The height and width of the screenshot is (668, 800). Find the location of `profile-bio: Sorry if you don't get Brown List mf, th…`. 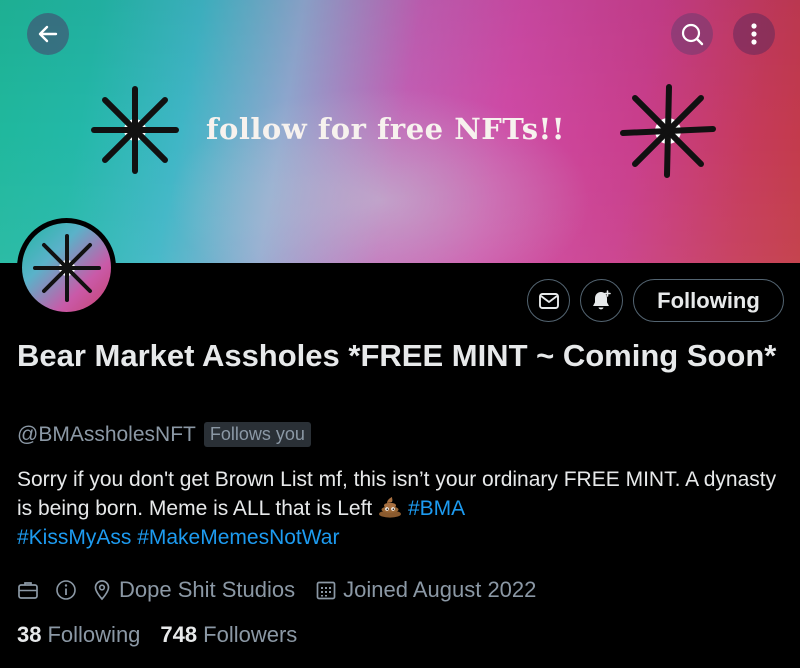

profile-bio: Sorry if you don't get Brown List mf, th… is located at coordinates (397, 508).